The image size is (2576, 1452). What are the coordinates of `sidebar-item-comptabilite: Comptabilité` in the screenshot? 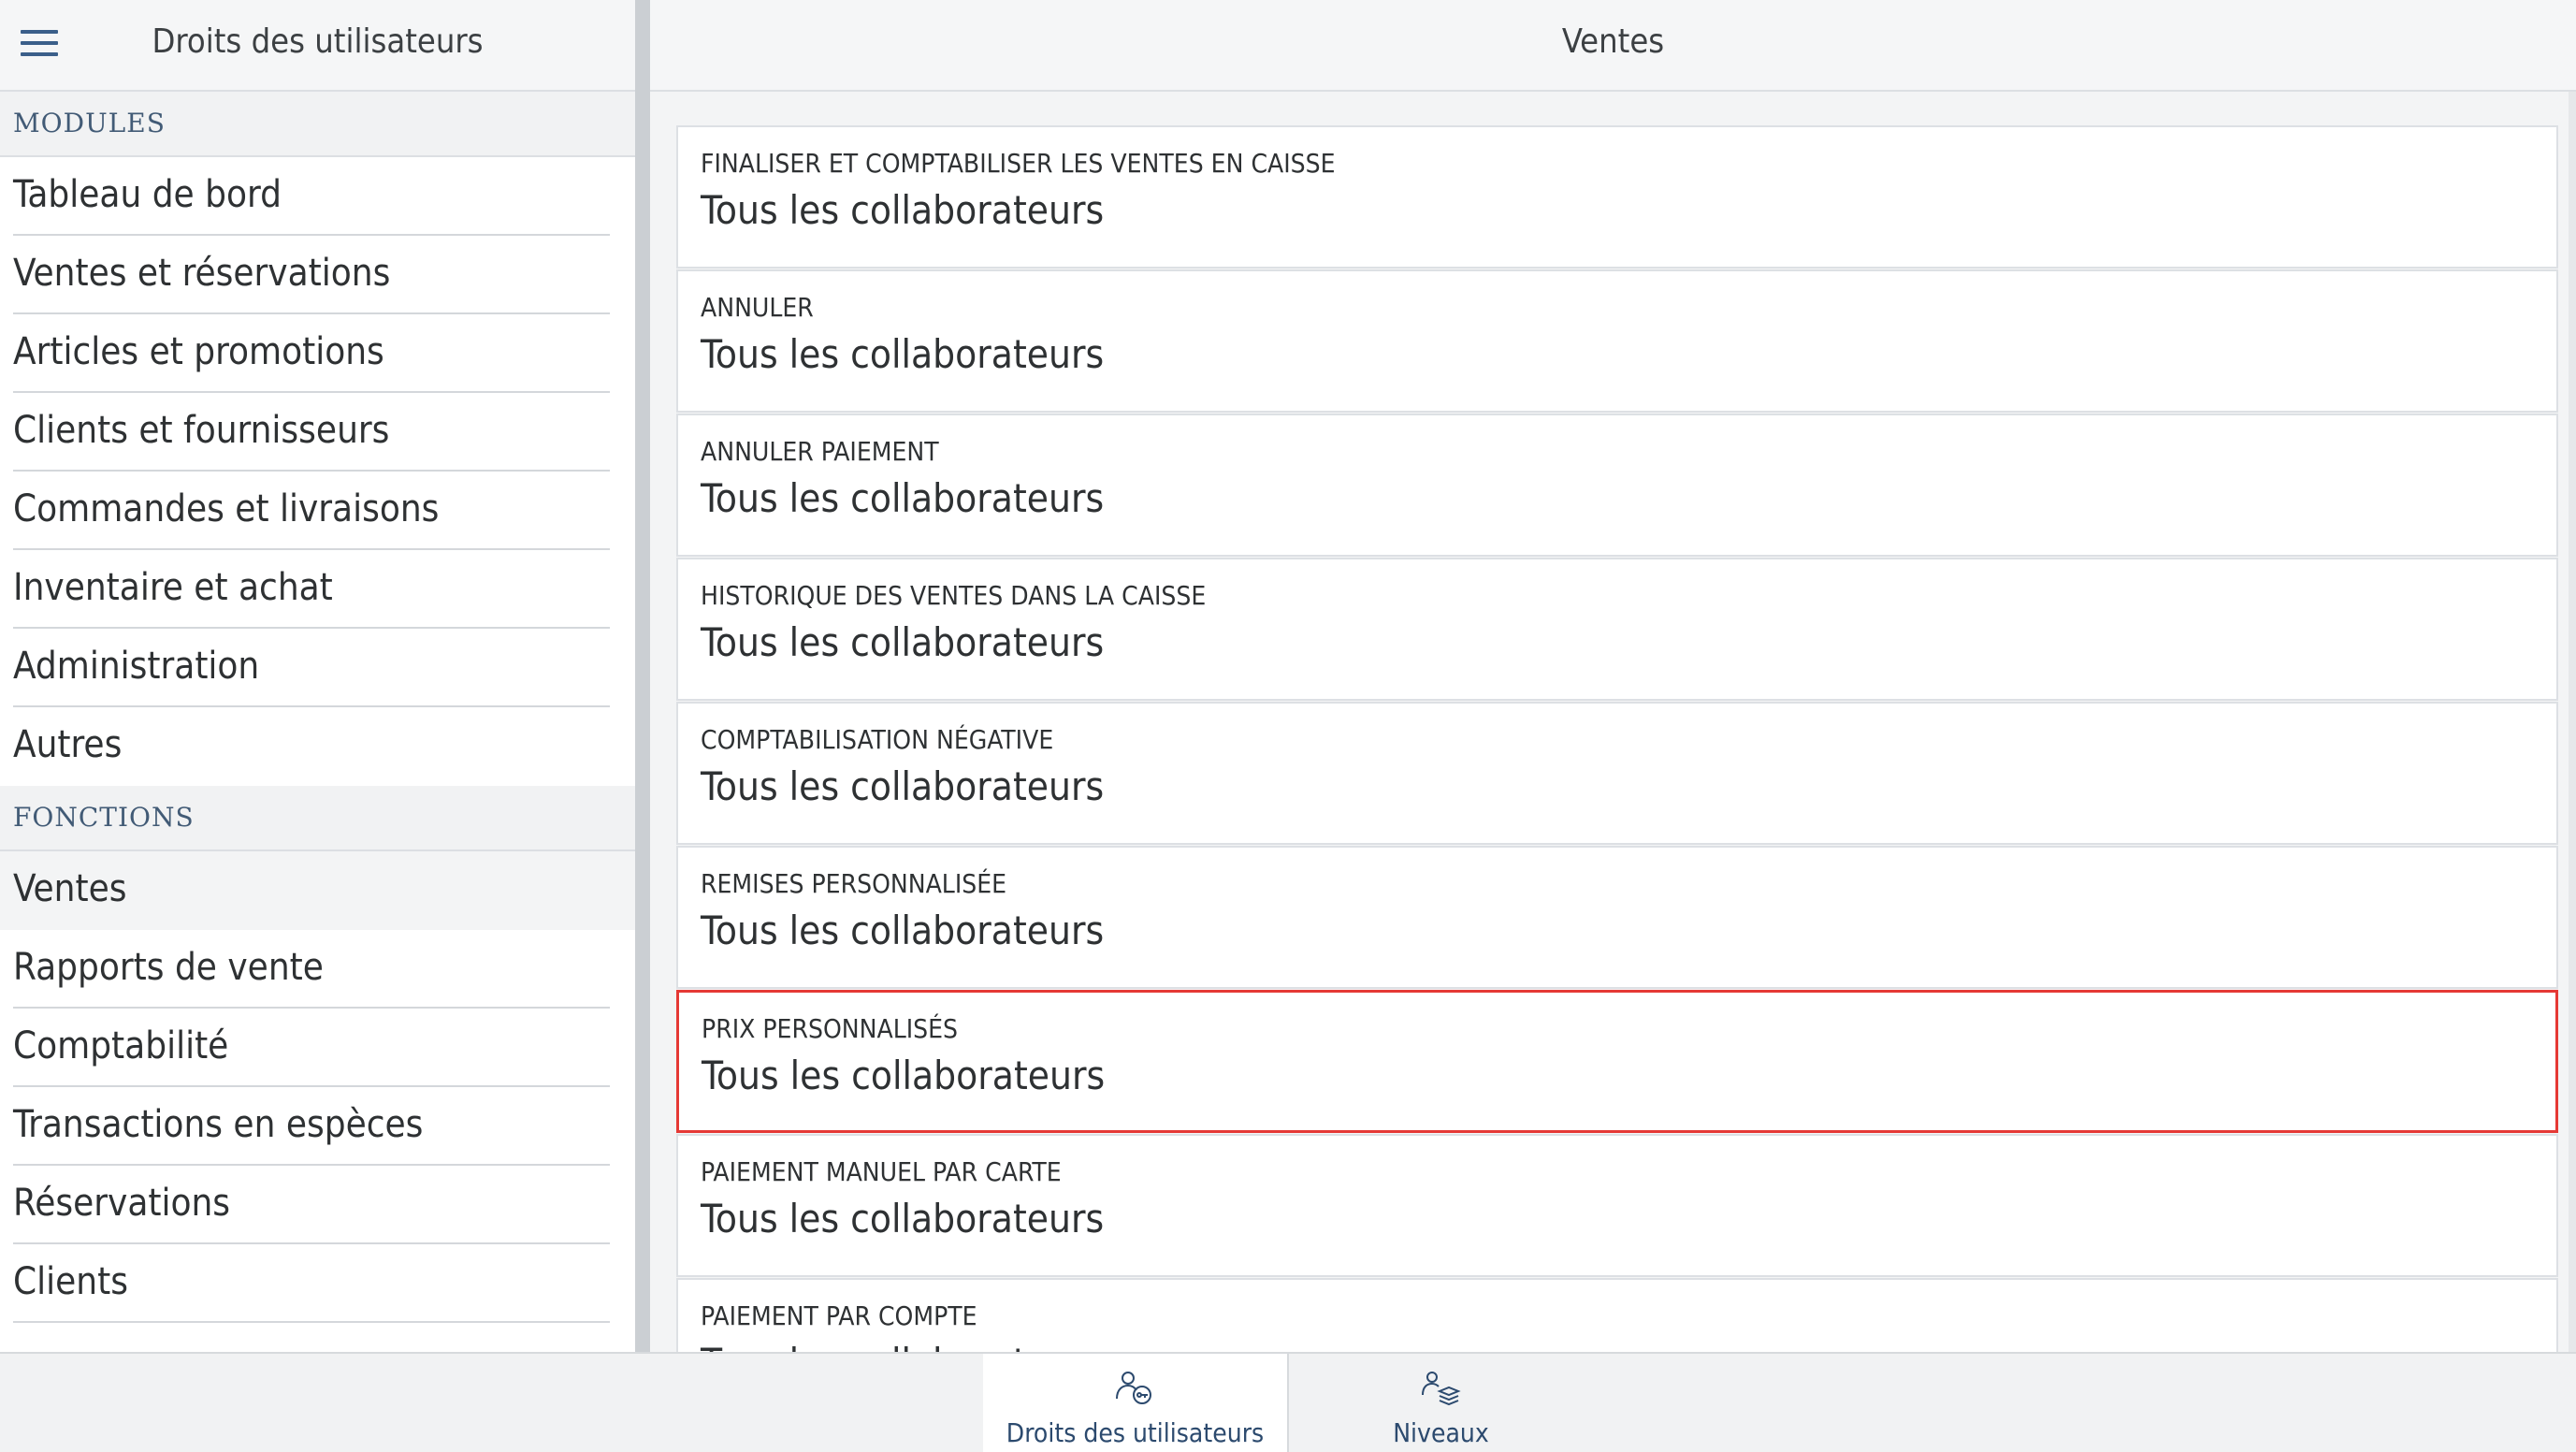 It's located at (317, 1048).